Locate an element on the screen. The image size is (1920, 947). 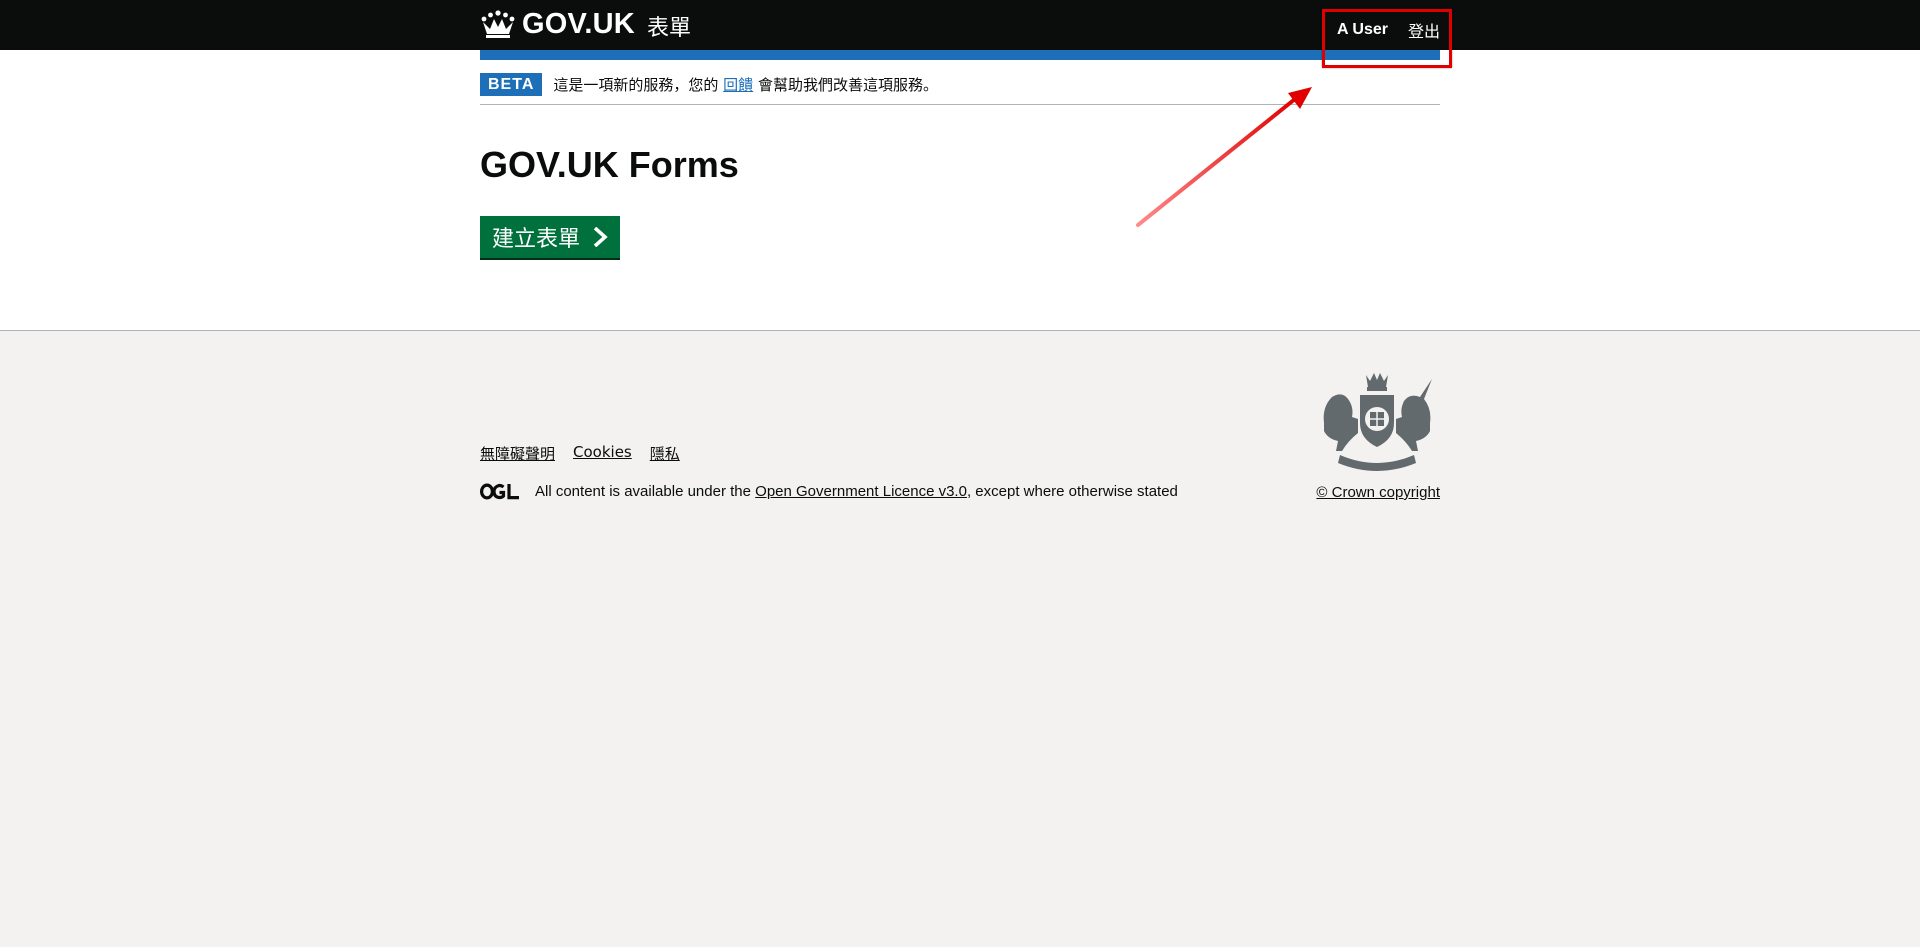
footer-link-cookies: Cookies is located at coordinates (602, 453).